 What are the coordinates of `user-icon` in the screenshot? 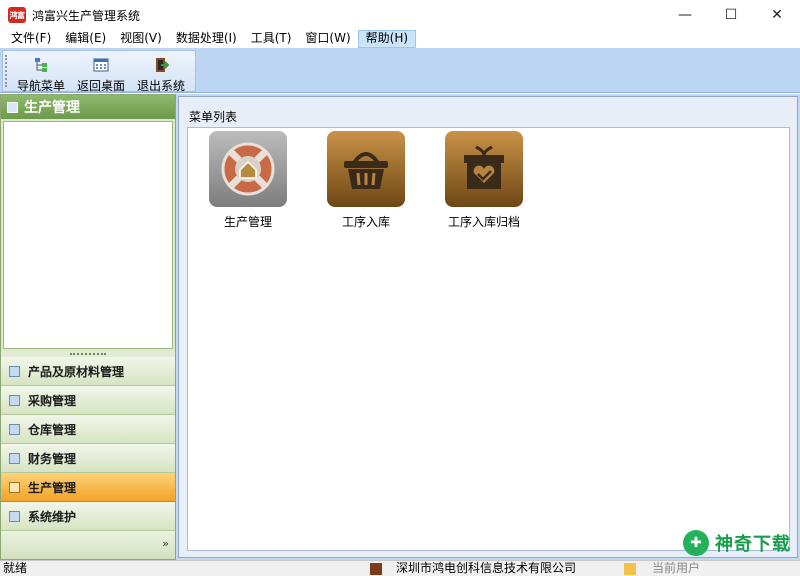 It's located at (630, 568).